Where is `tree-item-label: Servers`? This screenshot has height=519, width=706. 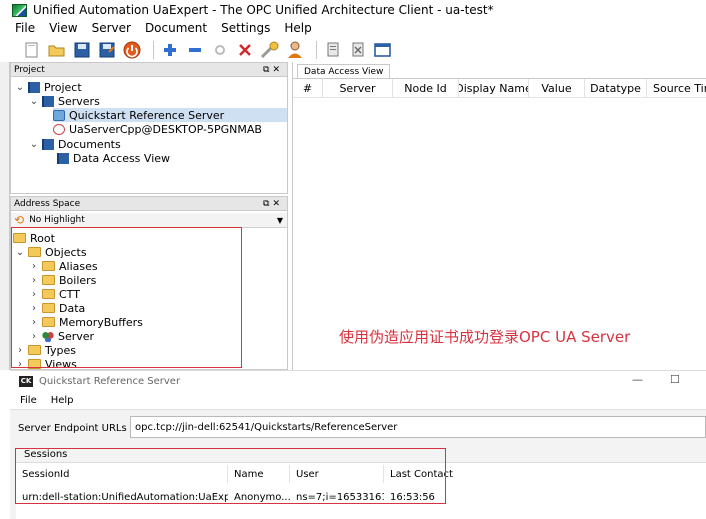 tree-item-label: Servers is located at coordinates (79, 101).